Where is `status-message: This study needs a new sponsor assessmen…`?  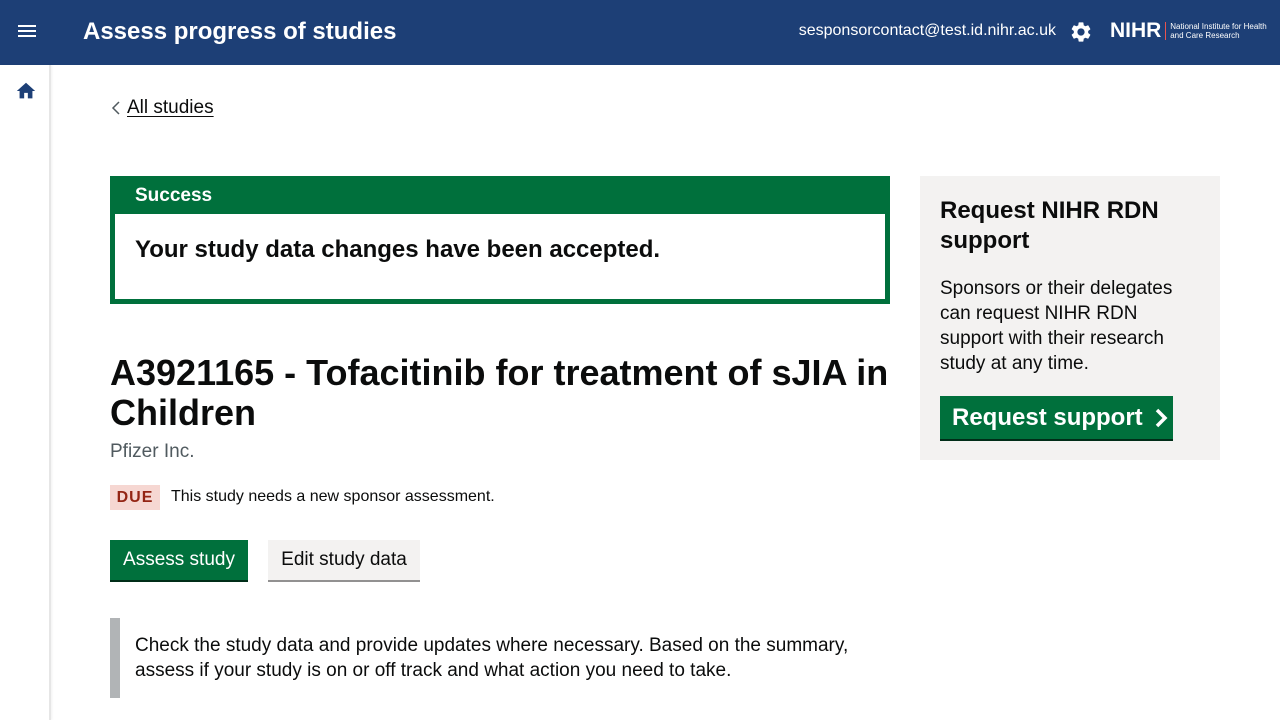 status-message: This study needs a new sponsor assessmen… is located at coordinates (333, 496).